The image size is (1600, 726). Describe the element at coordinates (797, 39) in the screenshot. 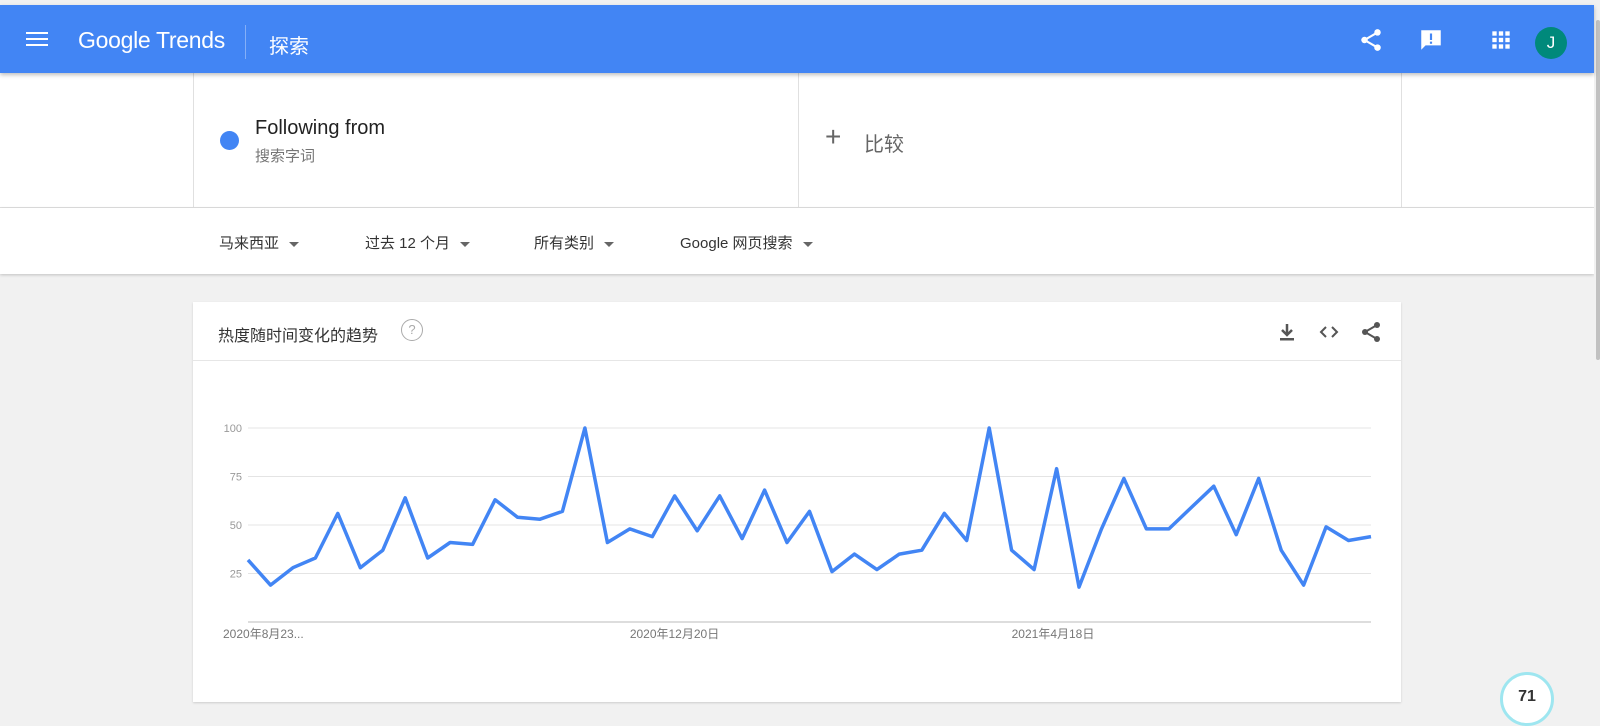

I see `app-header: Google Trends 探索 J` at that location.